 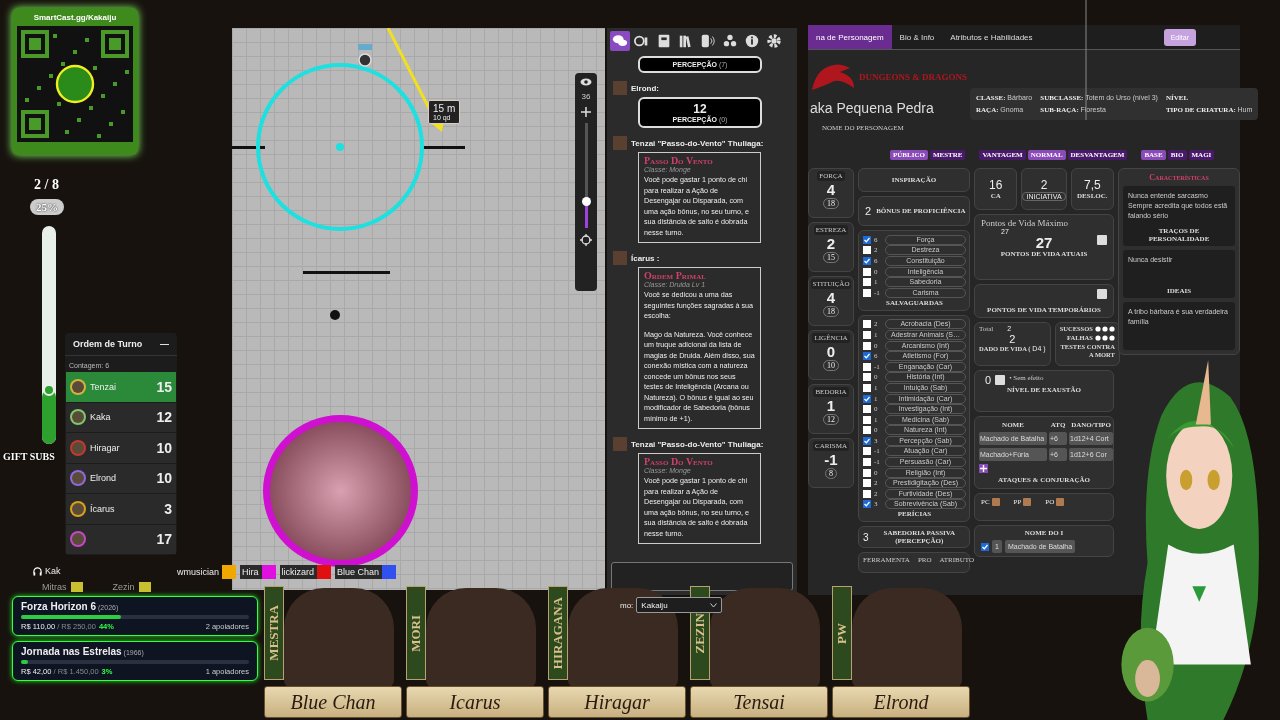 What do you see at coordinates (1092, 185) in the screenshot?
I see `speed-value: 7,5` at bounding box center [1092, 185].